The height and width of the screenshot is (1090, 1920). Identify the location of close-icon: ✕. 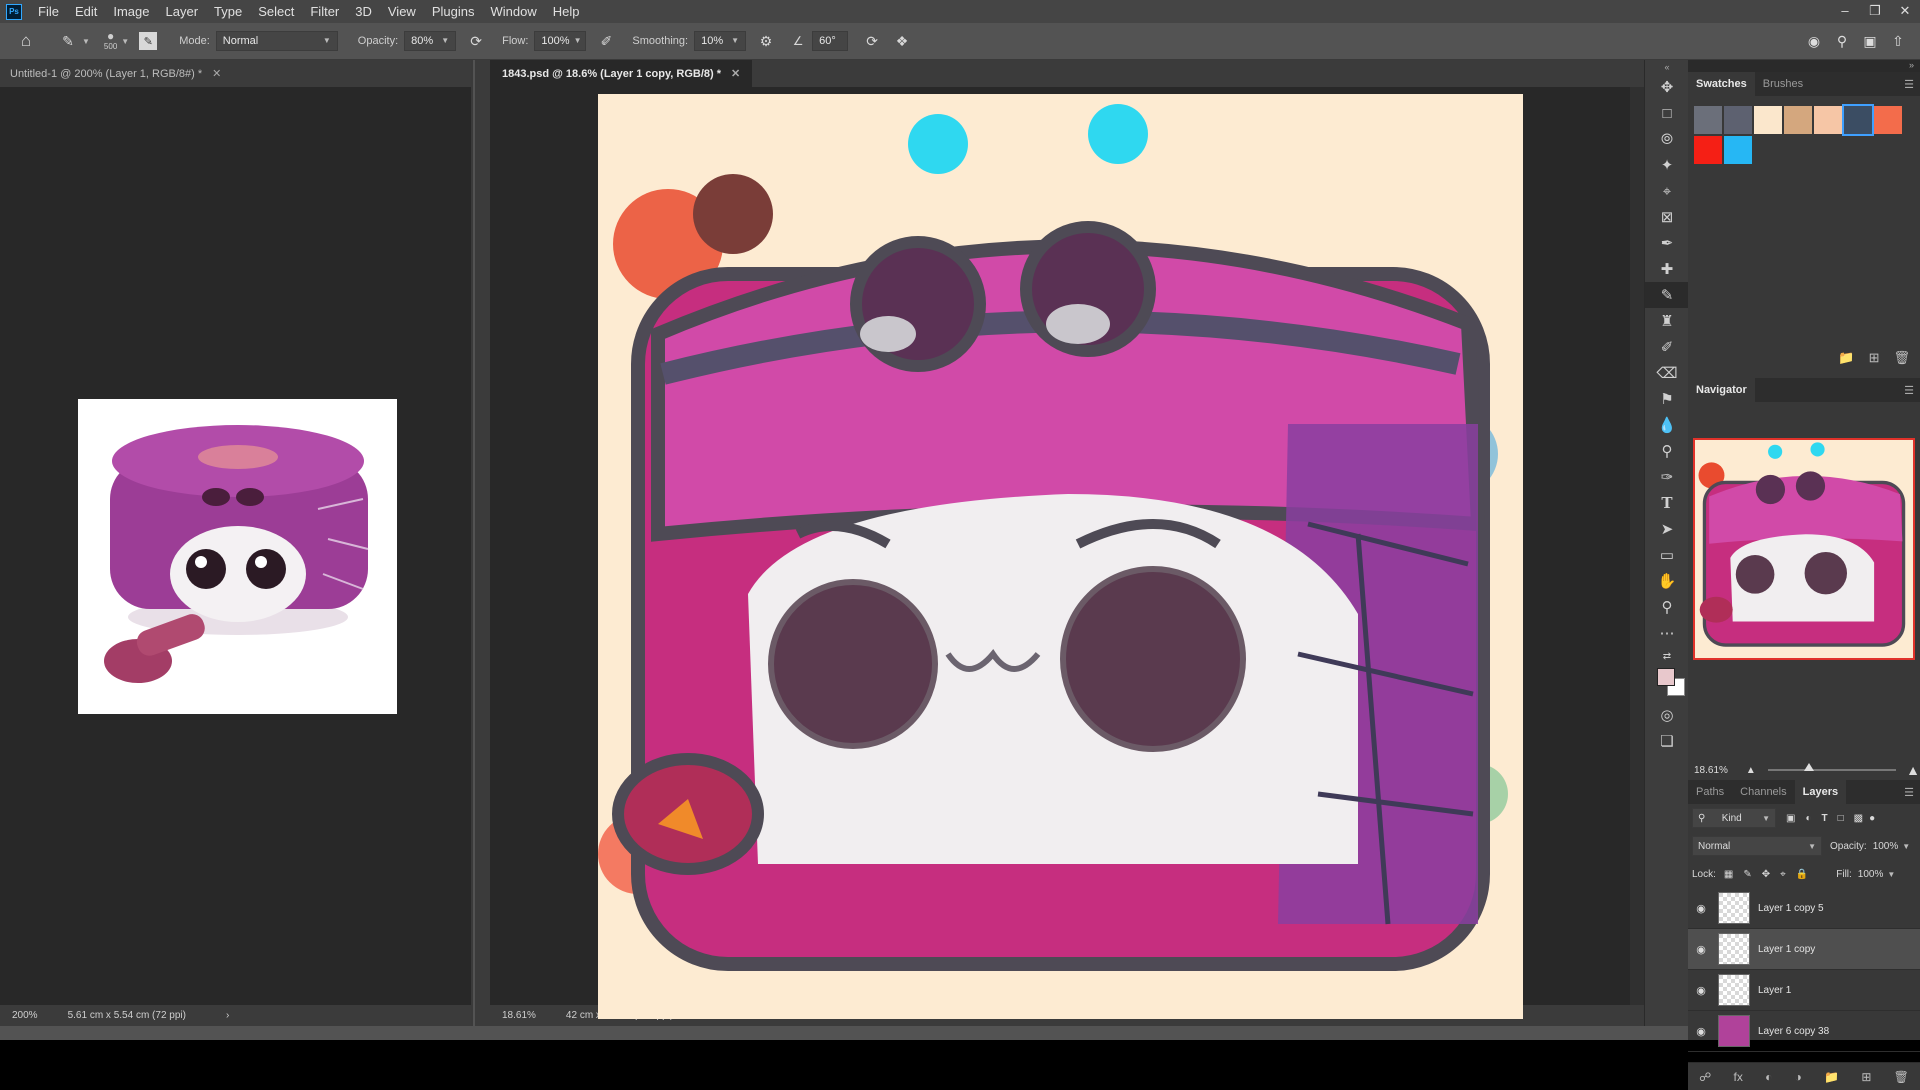
(735, 73).